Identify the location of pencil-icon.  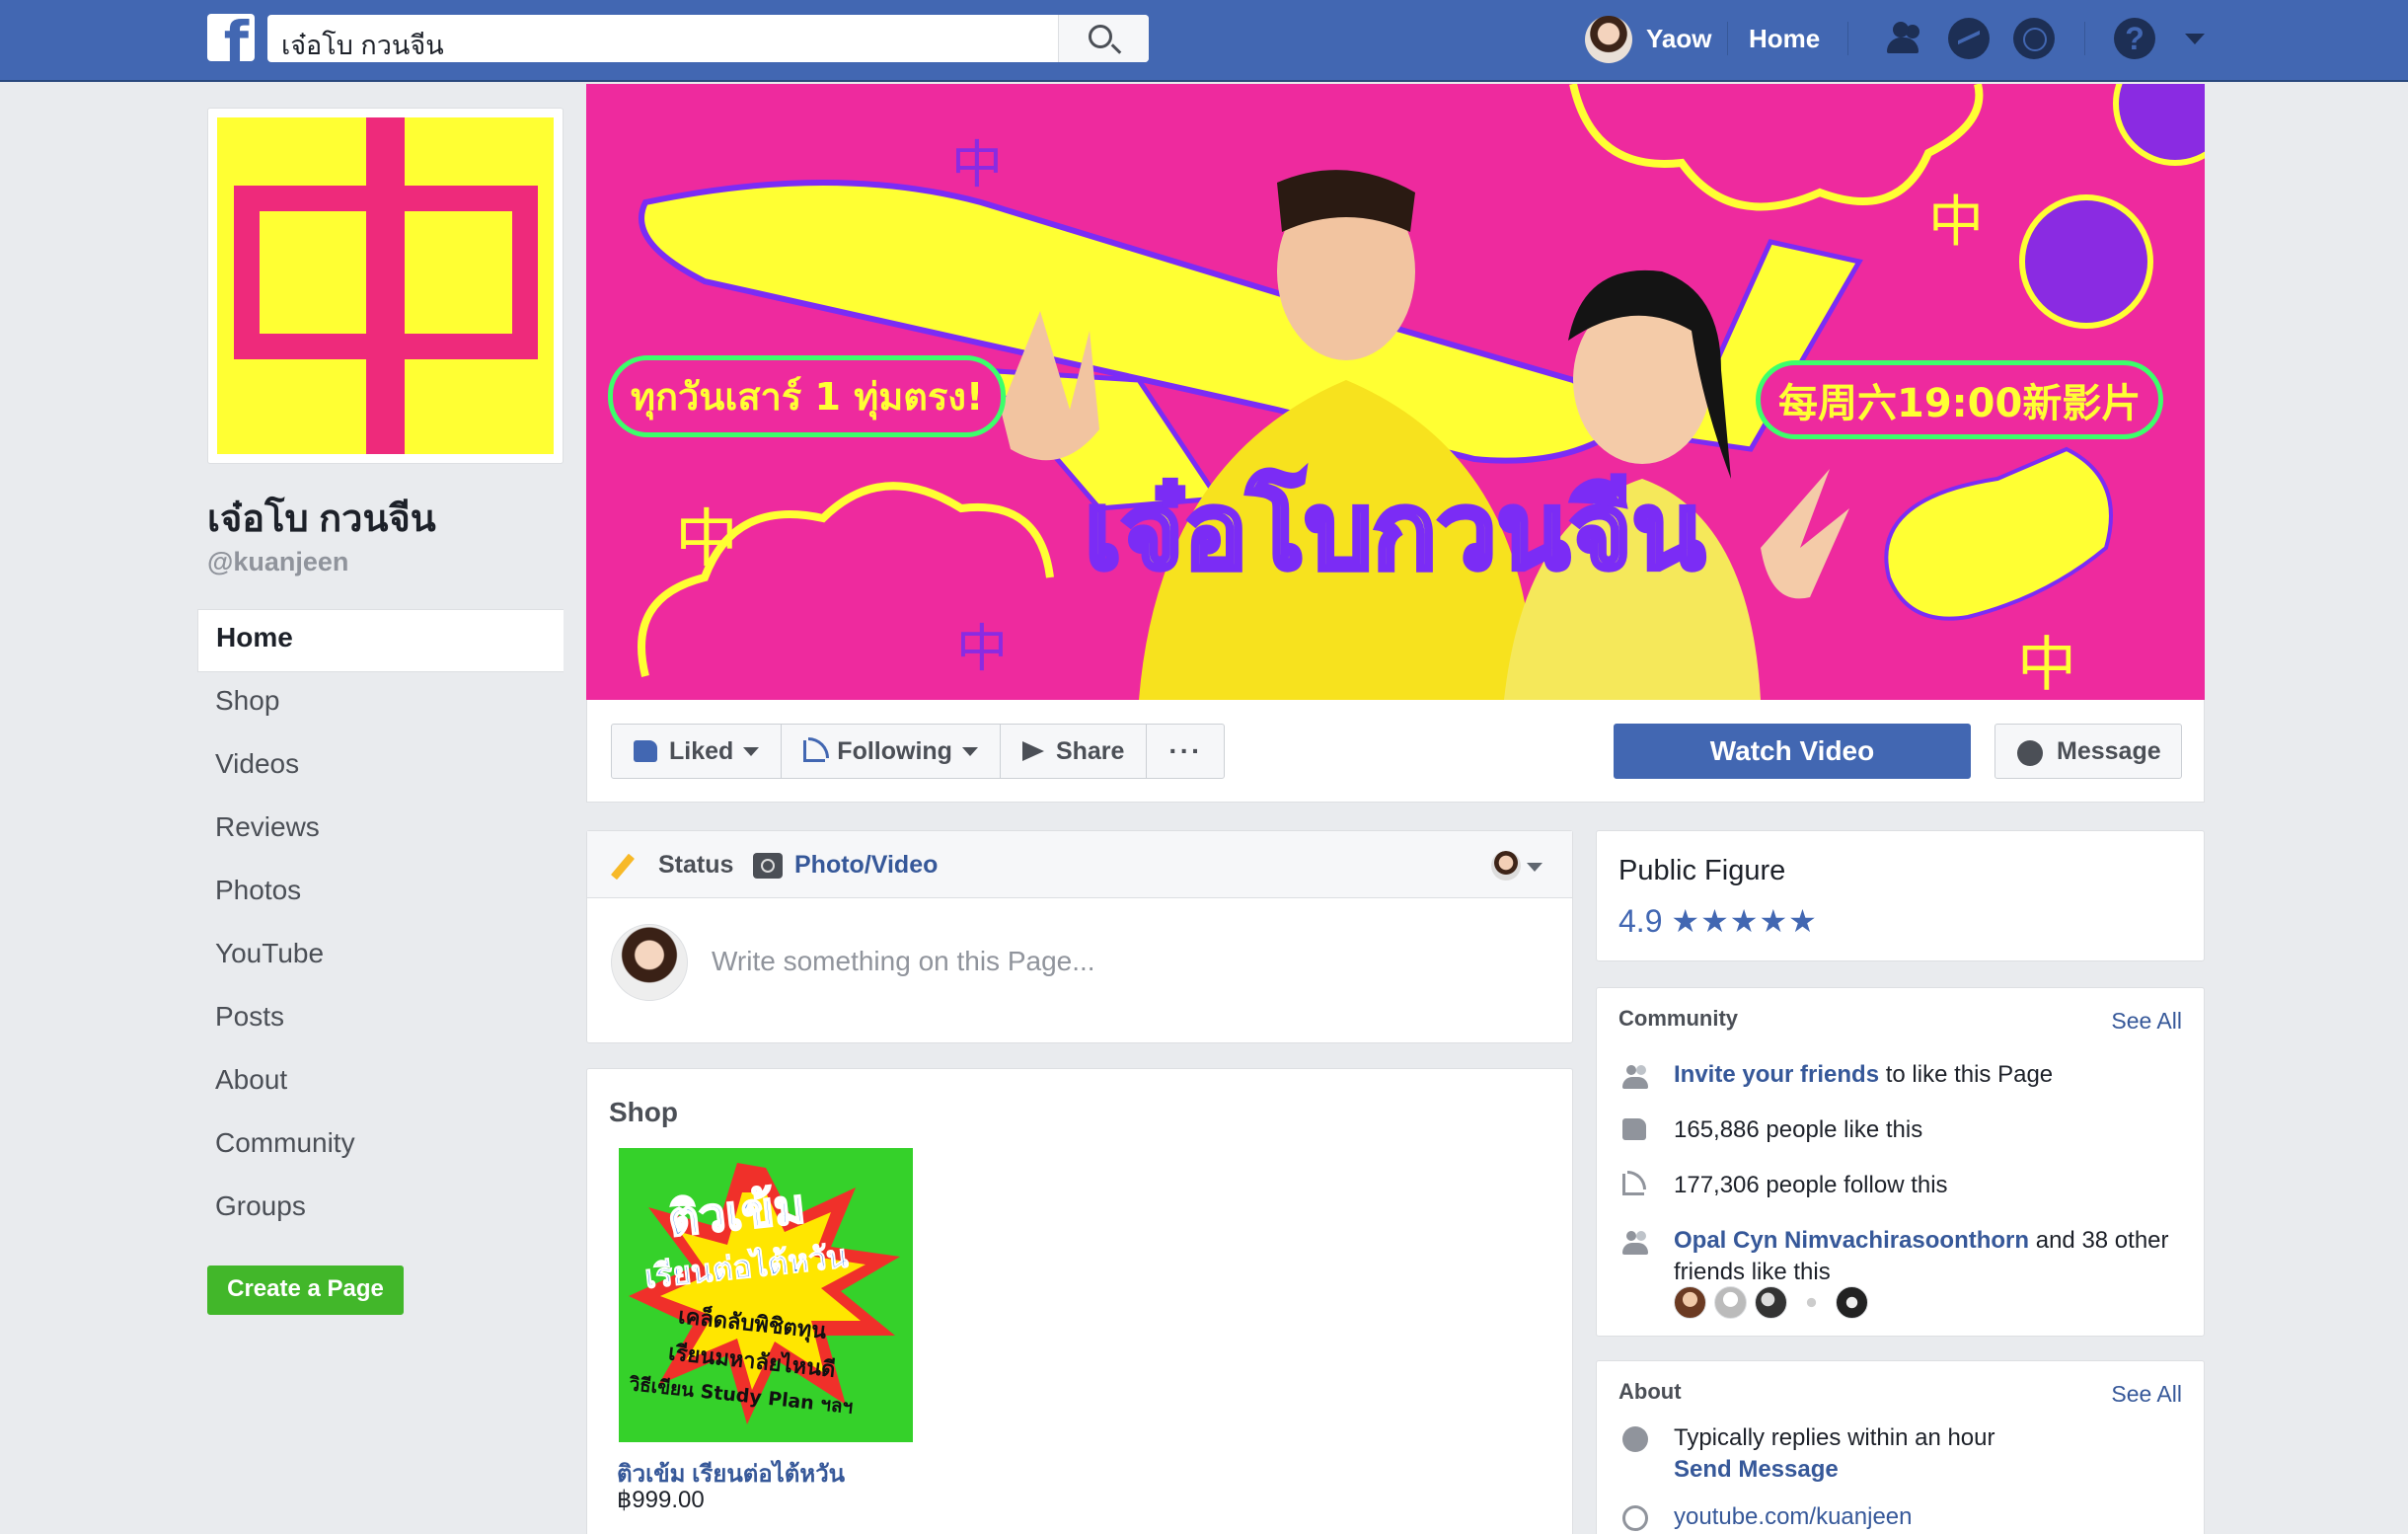
(623, 867).